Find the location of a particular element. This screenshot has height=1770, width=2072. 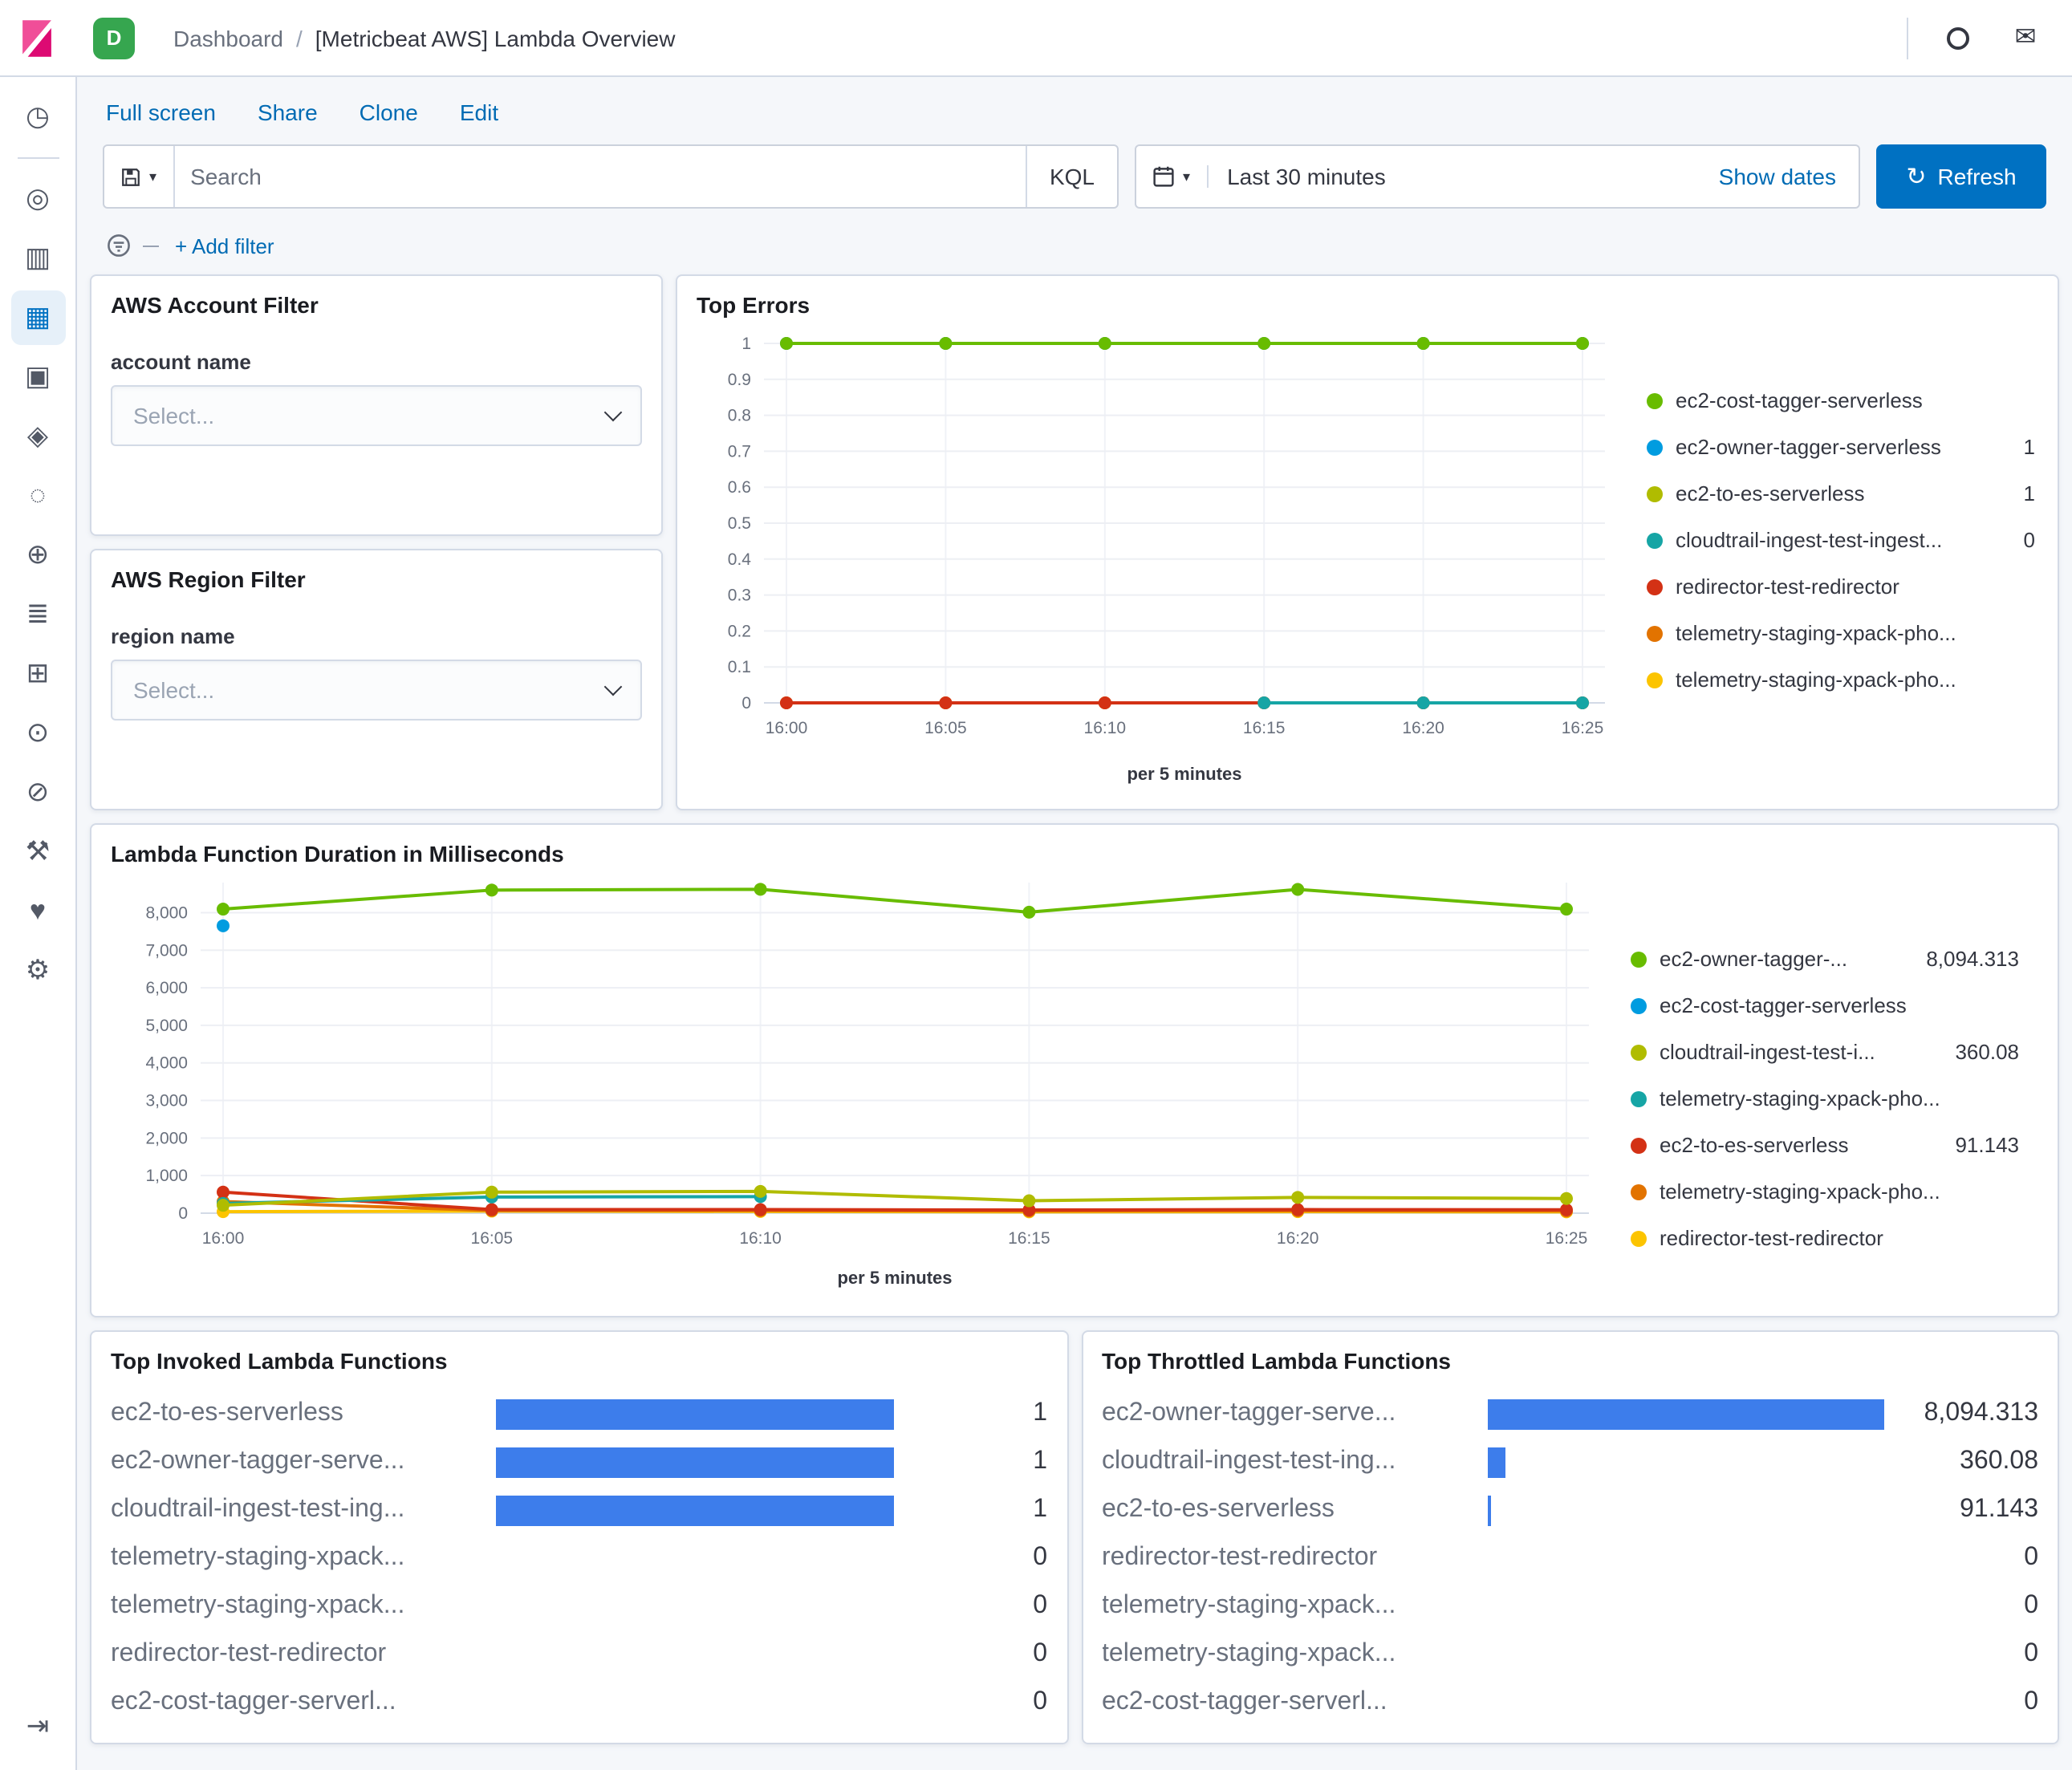

sidebar-item-logs: ≣ is located at coordinates (37, 614).